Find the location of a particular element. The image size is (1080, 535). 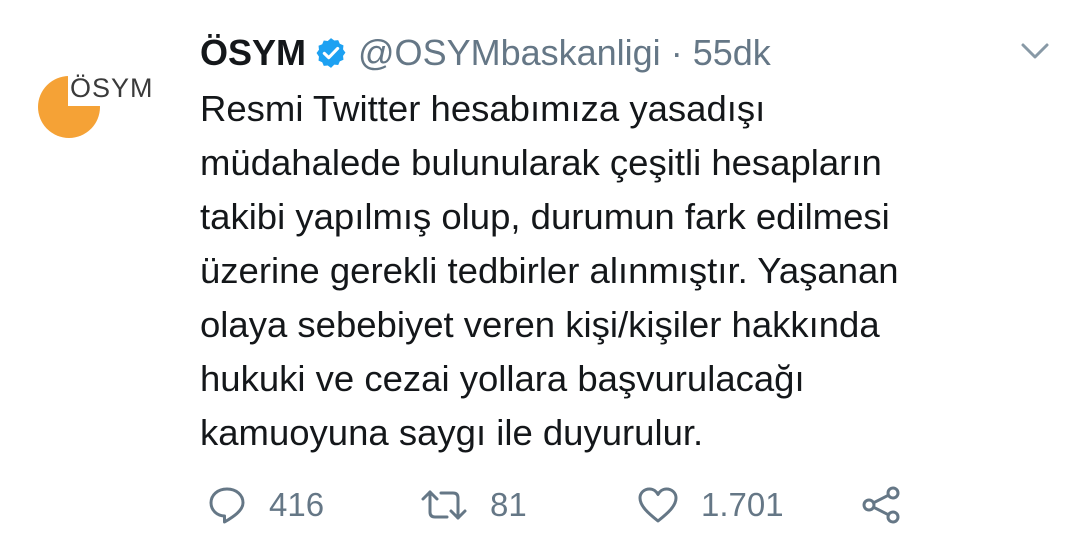

retweet-button: 81 is located at coordinates (473, 505).